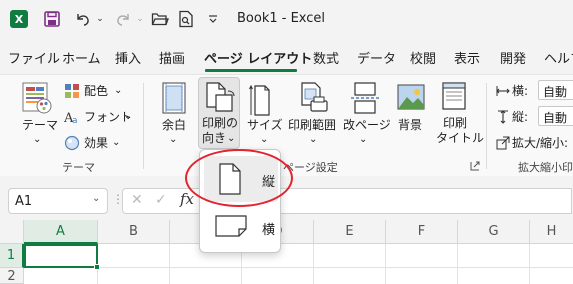 The image size is (573, 284). What do you see at coordinates (251, 70) in the screenshot?
I see `active-tab-indicator` at bounding box center [251, 70].